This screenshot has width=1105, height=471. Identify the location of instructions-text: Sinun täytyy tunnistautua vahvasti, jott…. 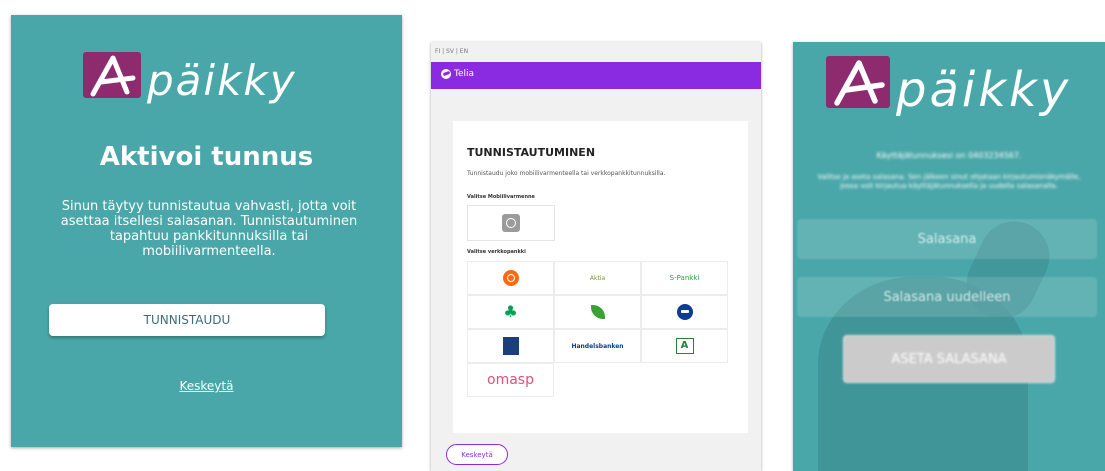
(209, 229).